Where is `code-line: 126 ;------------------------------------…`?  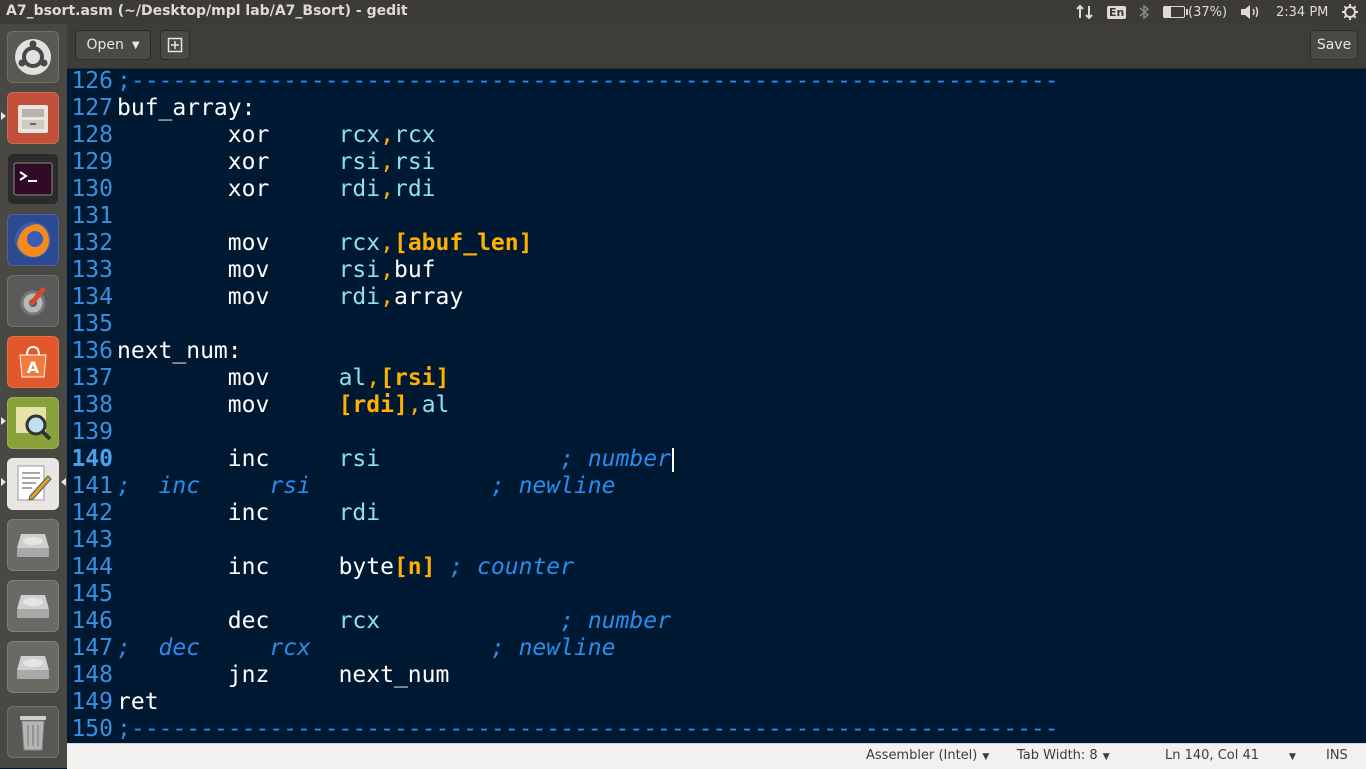
code-line: 126 ;------------------------------------… is located at coordinates (716, 81).